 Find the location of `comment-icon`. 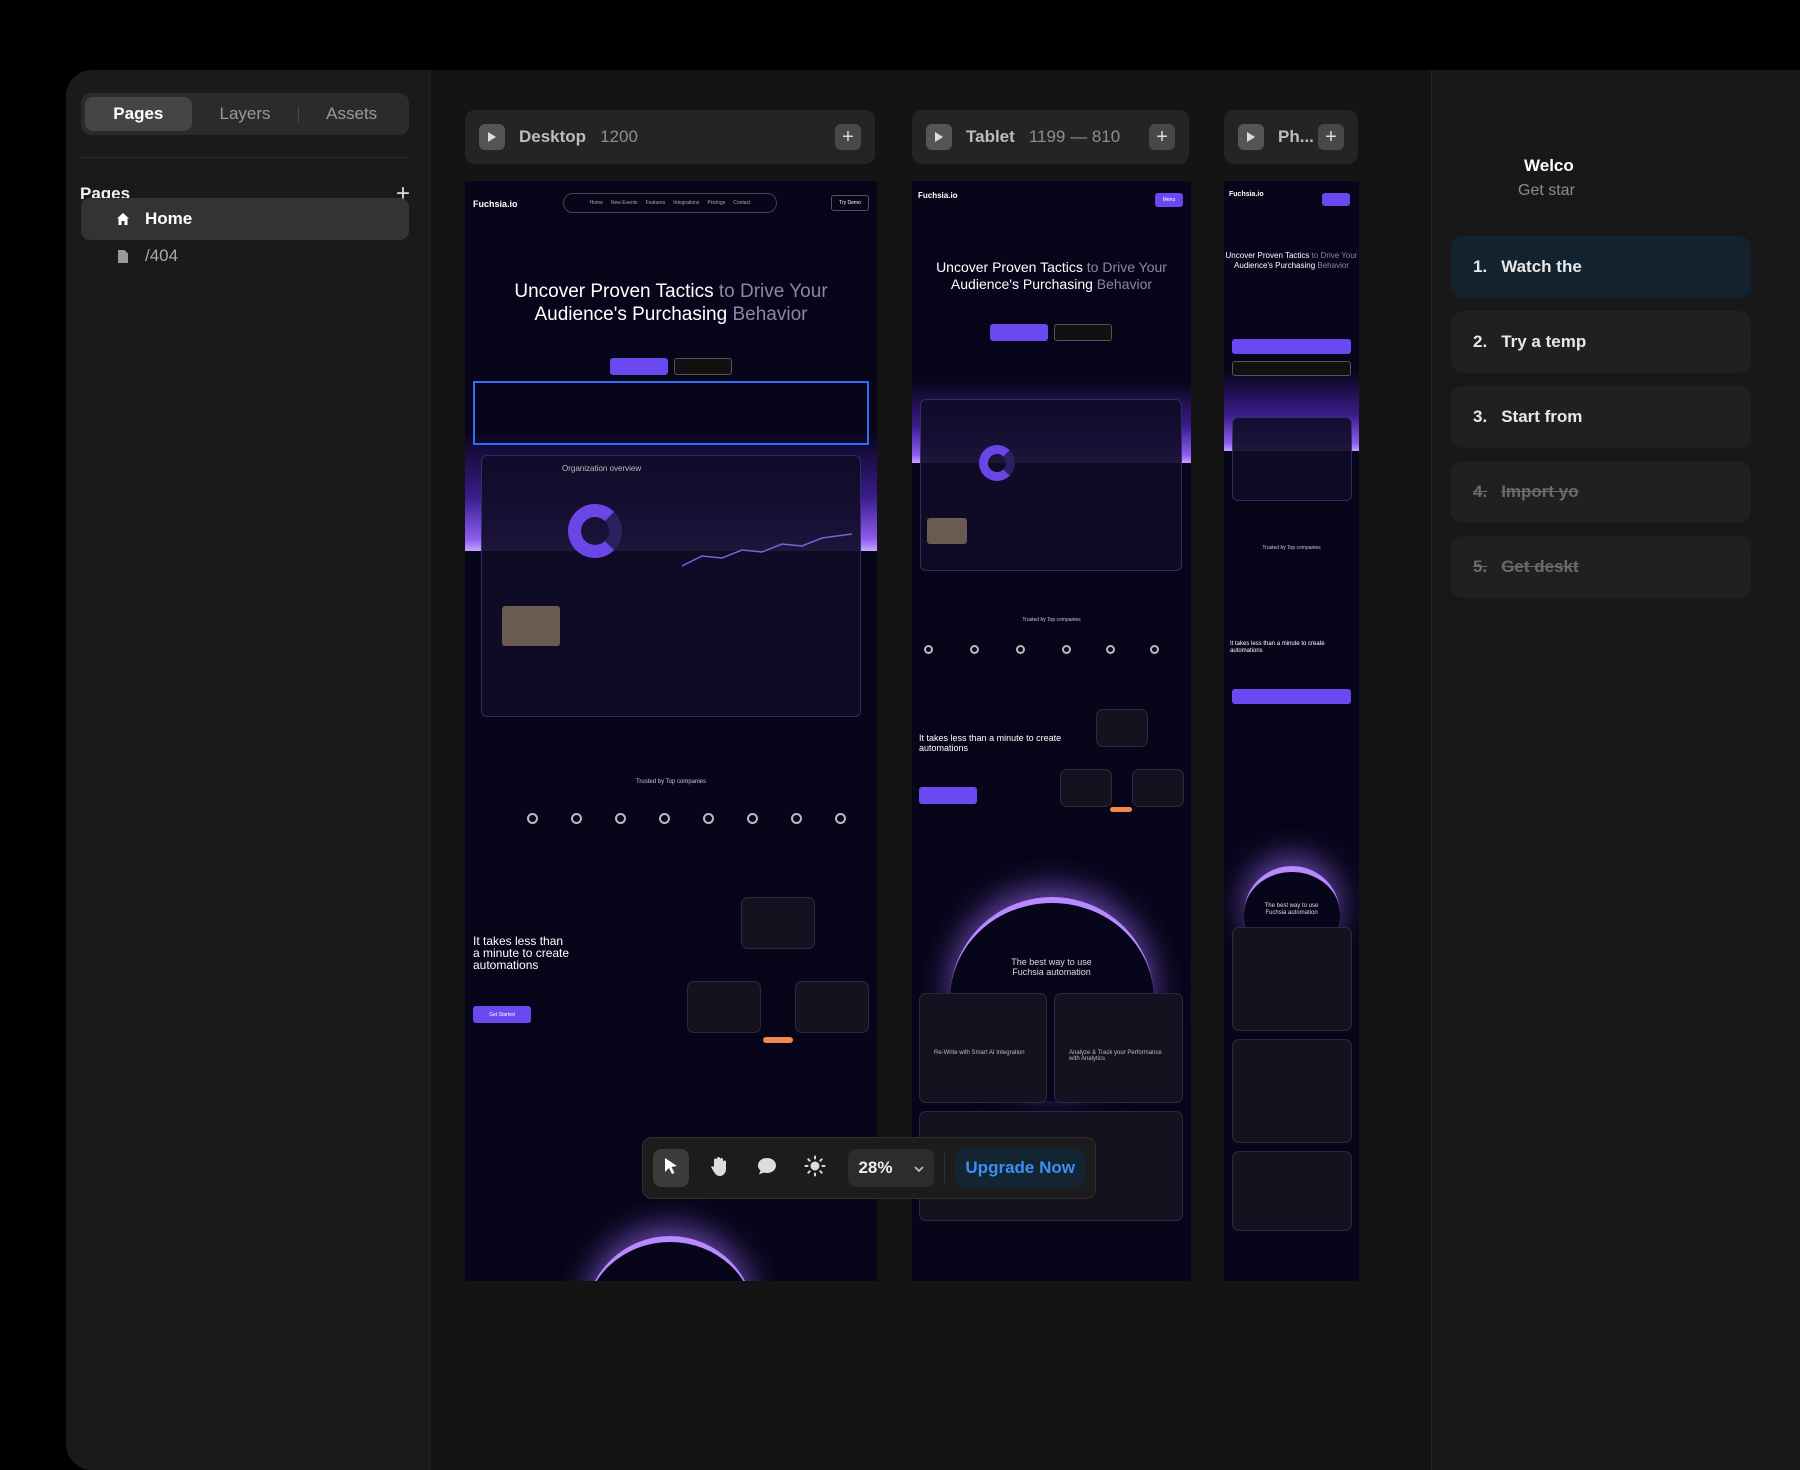

comment-icon is located at coordinates (767, 1168).